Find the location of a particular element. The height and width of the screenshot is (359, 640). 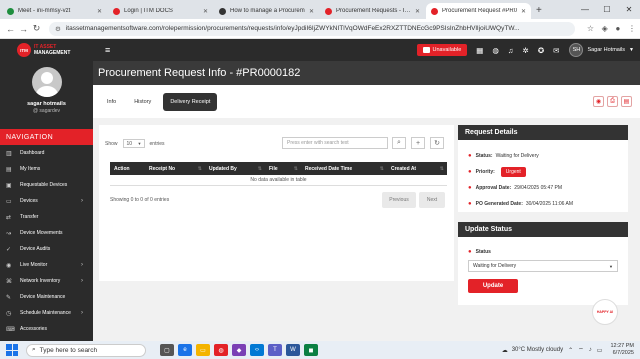

previous-button: Previous is located at coordinates (399, 200).